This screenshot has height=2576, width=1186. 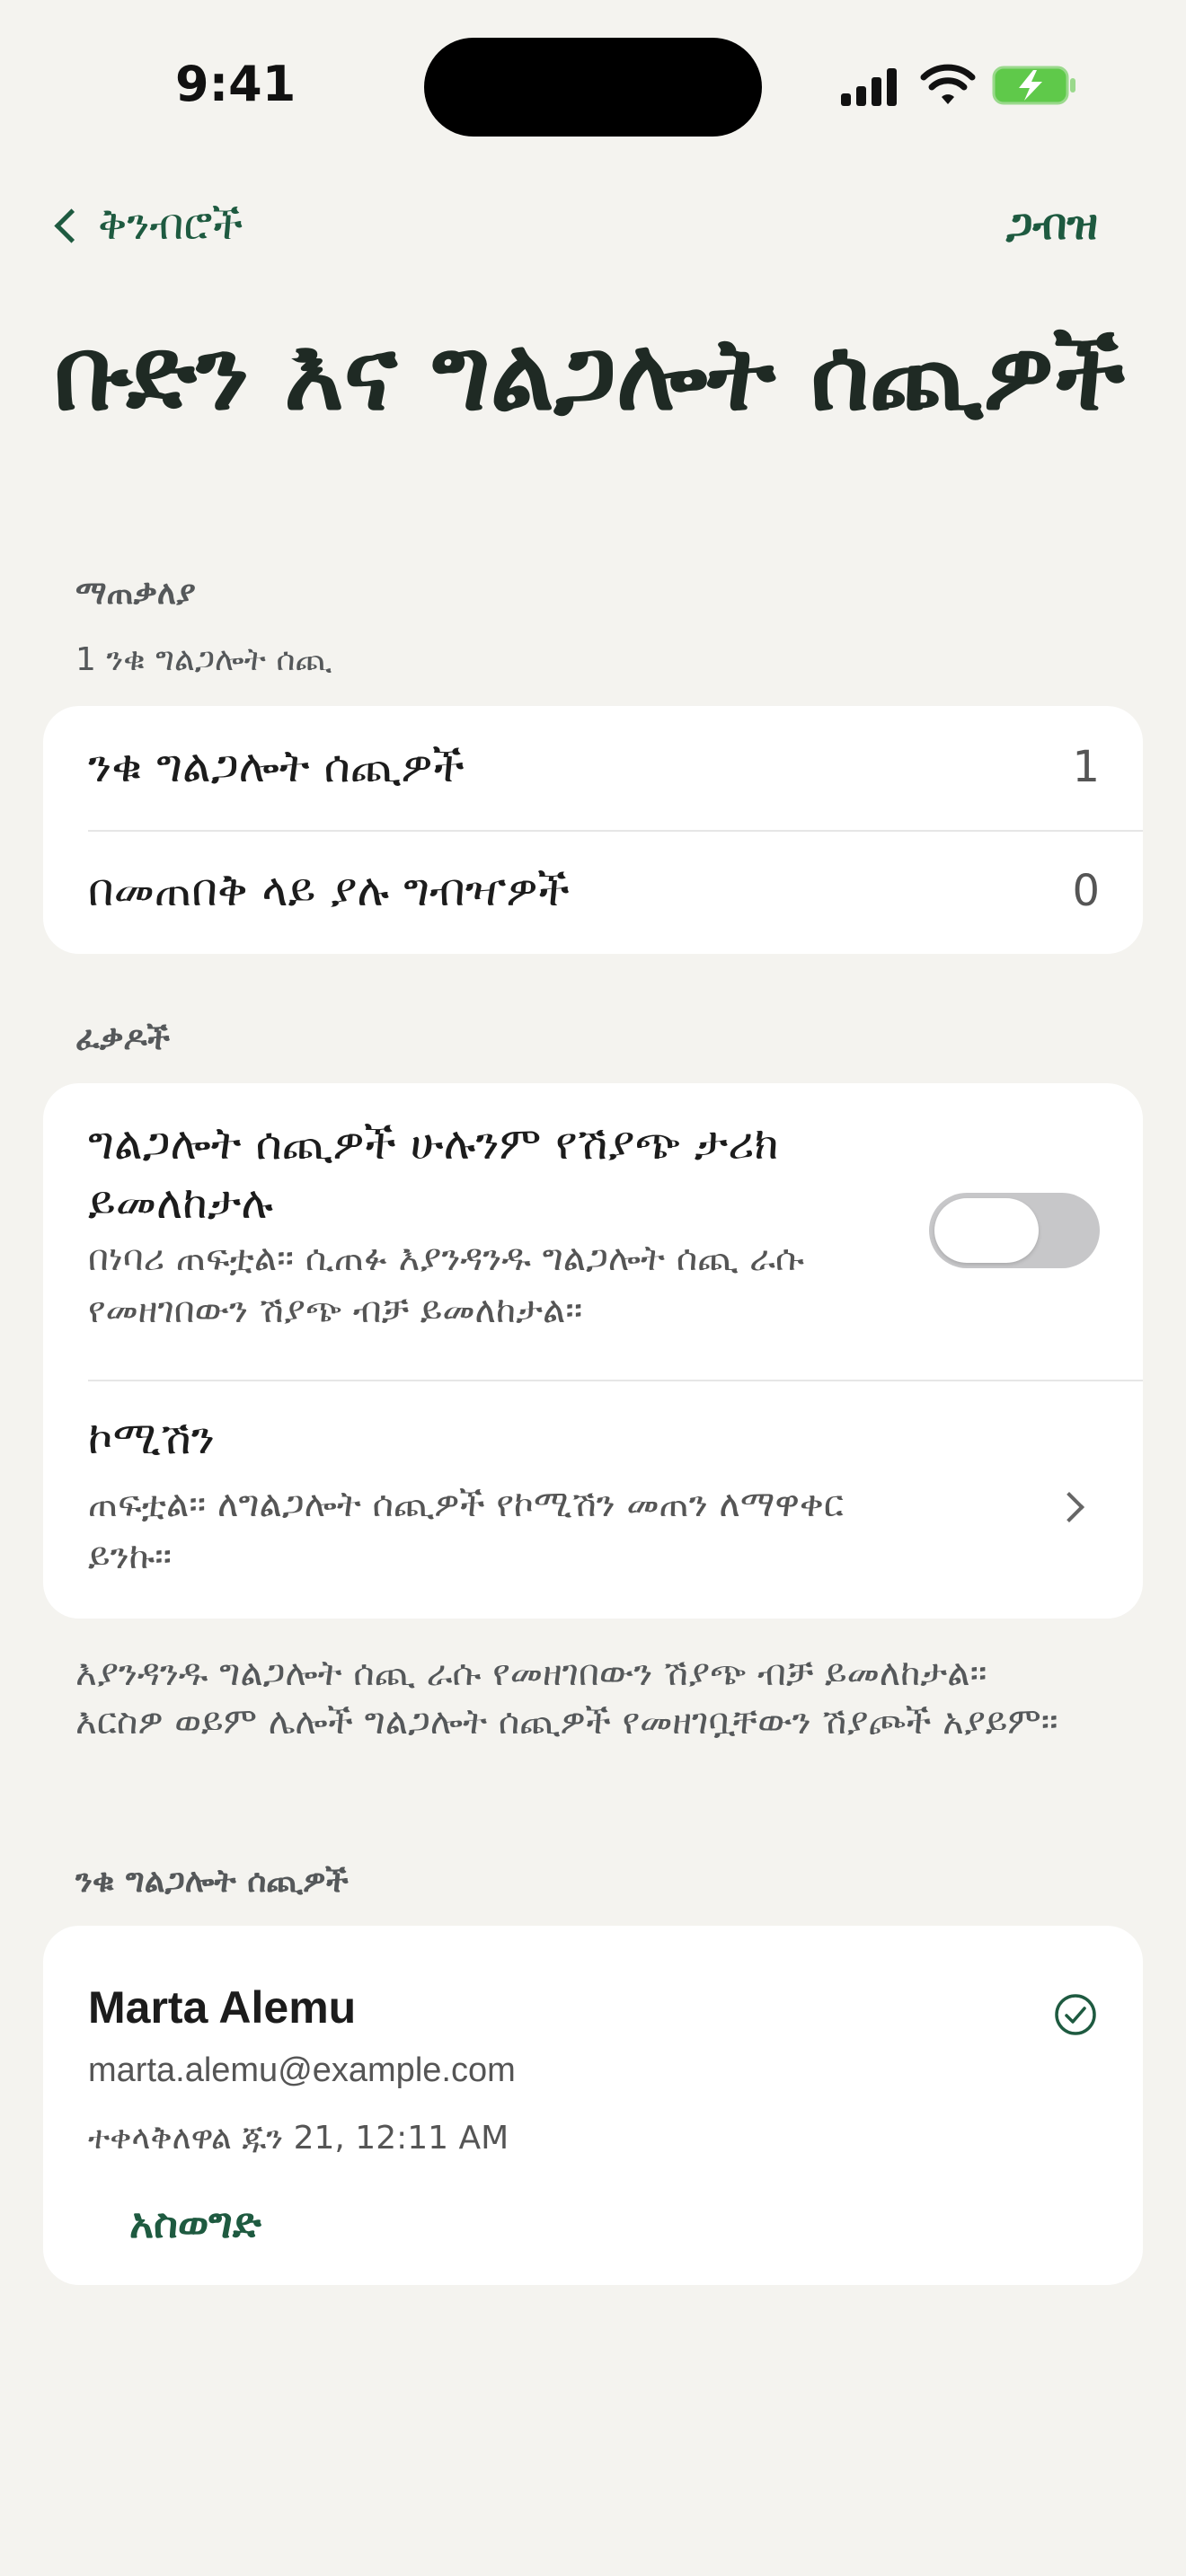 I want to click on page-title: ቡድን እና ግልጋሎት ሰጪዎች, so click(x=590, y=374).